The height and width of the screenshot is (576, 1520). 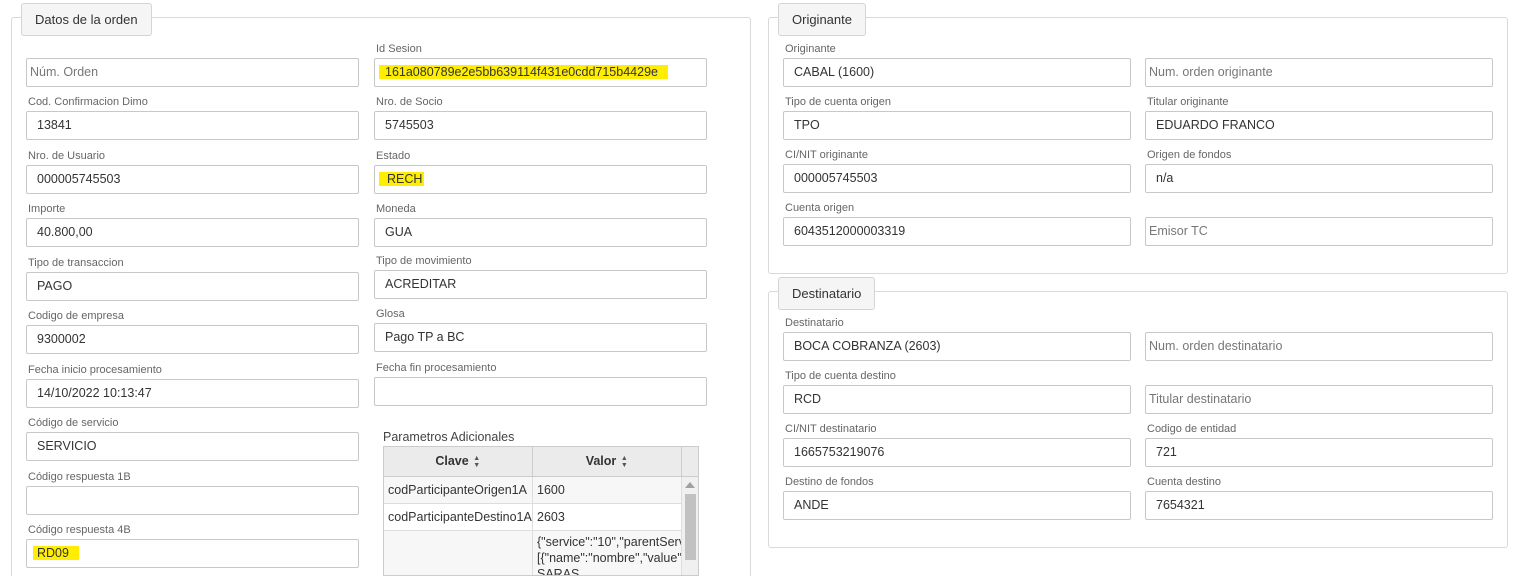 I want to click on codigo-empresa-input: 9300002, so click(x=192, y=339).